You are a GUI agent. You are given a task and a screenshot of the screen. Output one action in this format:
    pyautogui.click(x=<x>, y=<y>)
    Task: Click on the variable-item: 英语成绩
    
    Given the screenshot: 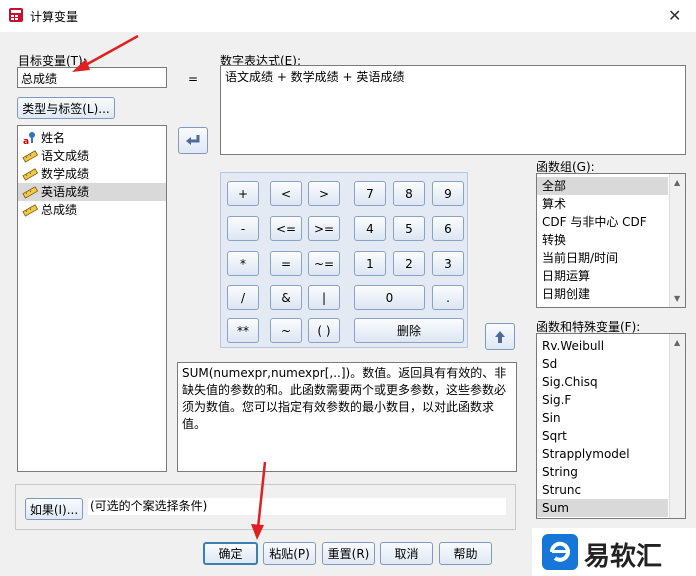 What is the action you would take?
    pyautogui.click(x=92, y=192)
    